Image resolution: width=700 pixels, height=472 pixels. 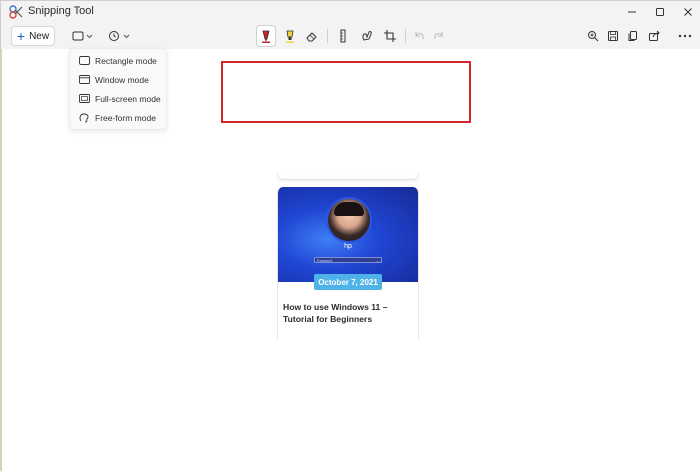 I want to click on more-icon, so click(x=685, y=36).